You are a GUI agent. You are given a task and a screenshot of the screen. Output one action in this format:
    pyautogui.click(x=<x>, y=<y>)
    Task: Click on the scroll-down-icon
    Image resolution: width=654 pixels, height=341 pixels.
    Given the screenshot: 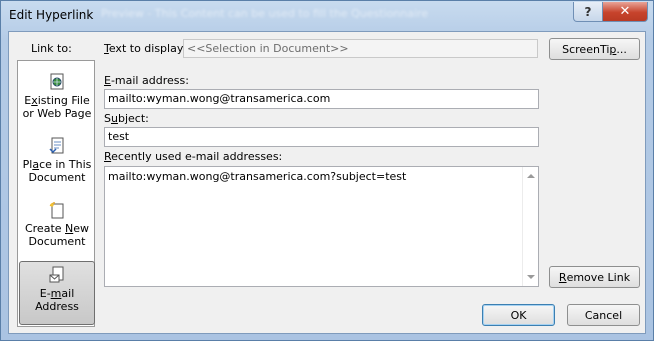 What is the action you would take?
    pyautogui.click(x=531, y=277)
    